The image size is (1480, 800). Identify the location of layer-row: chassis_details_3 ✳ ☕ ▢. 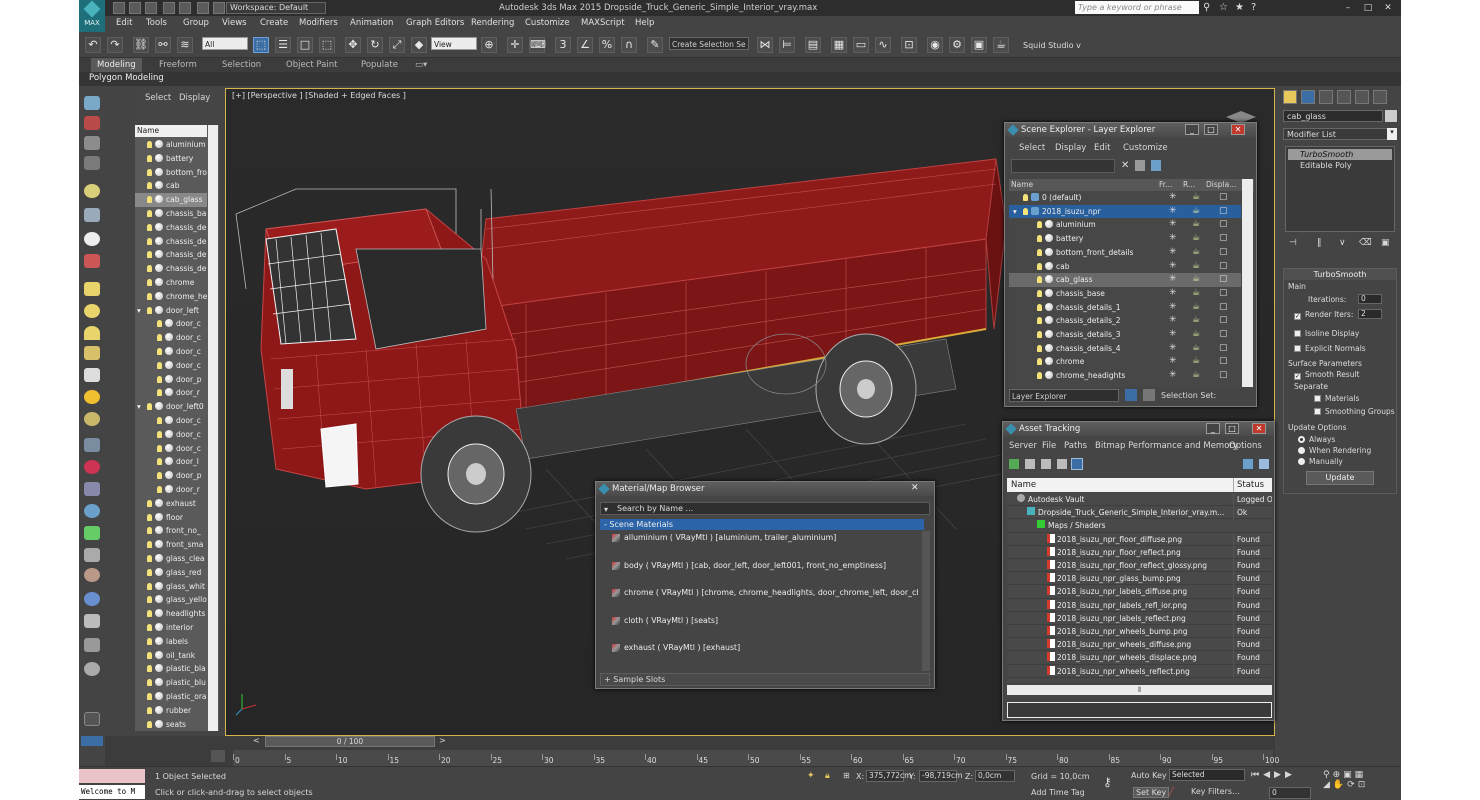
(1125, 335).